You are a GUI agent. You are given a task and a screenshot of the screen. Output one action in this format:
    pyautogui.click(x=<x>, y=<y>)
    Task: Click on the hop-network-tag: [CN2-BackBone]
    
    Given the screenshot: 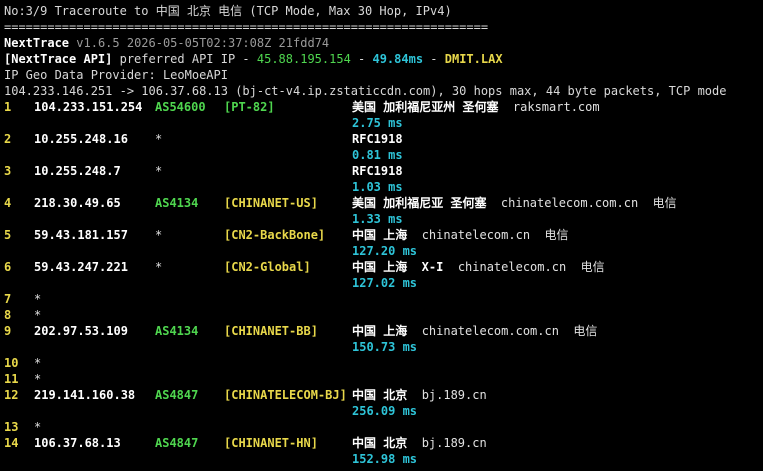 What is the action you would take?
    pyautogui.click(x=275, y=235)
    